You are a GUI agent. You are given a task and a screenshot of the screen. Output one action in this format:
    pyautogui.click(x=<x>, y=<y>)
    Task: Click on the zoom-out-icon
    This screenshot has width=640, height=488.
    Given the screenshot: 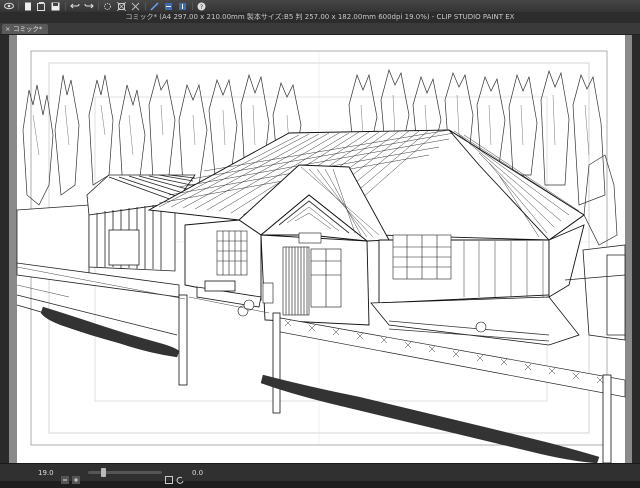 What is the action you would take?
    pyautogui.click(x=65, y=476)
    